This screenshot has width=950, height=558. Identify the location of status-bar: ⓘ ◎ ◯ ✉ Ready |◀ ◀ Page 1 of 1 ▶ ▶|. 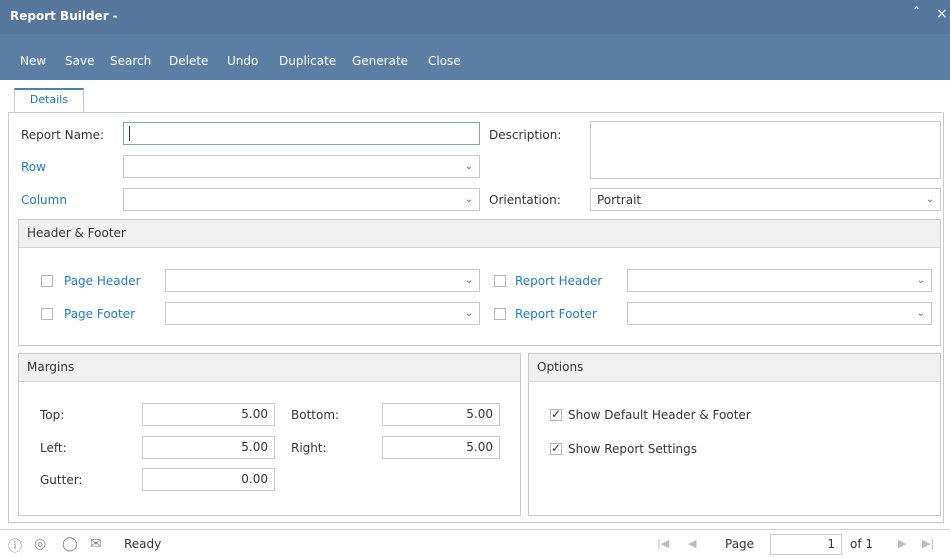
(475, 543).